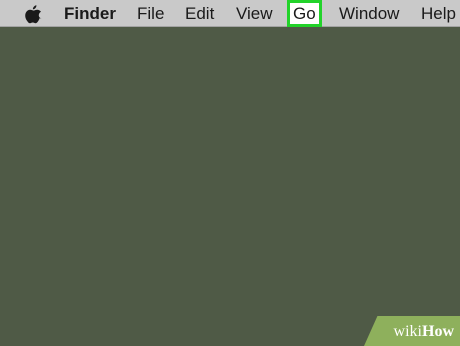 The height and width of the screenshot is (346, 460). Describe the element at coordinates (150, 13) in the screenshot. I see `menu-file: File` at that location.